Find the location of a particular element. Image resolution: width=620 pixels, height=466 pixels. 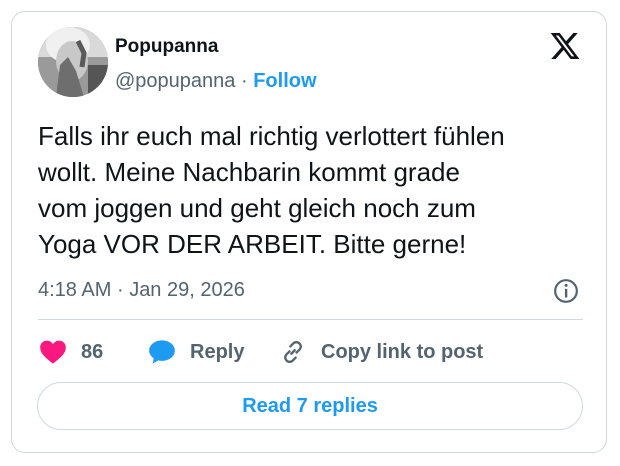

tweet-timestamp: 4:18 AM · Jan 29, 2026 is located at coordinates (141, 290).